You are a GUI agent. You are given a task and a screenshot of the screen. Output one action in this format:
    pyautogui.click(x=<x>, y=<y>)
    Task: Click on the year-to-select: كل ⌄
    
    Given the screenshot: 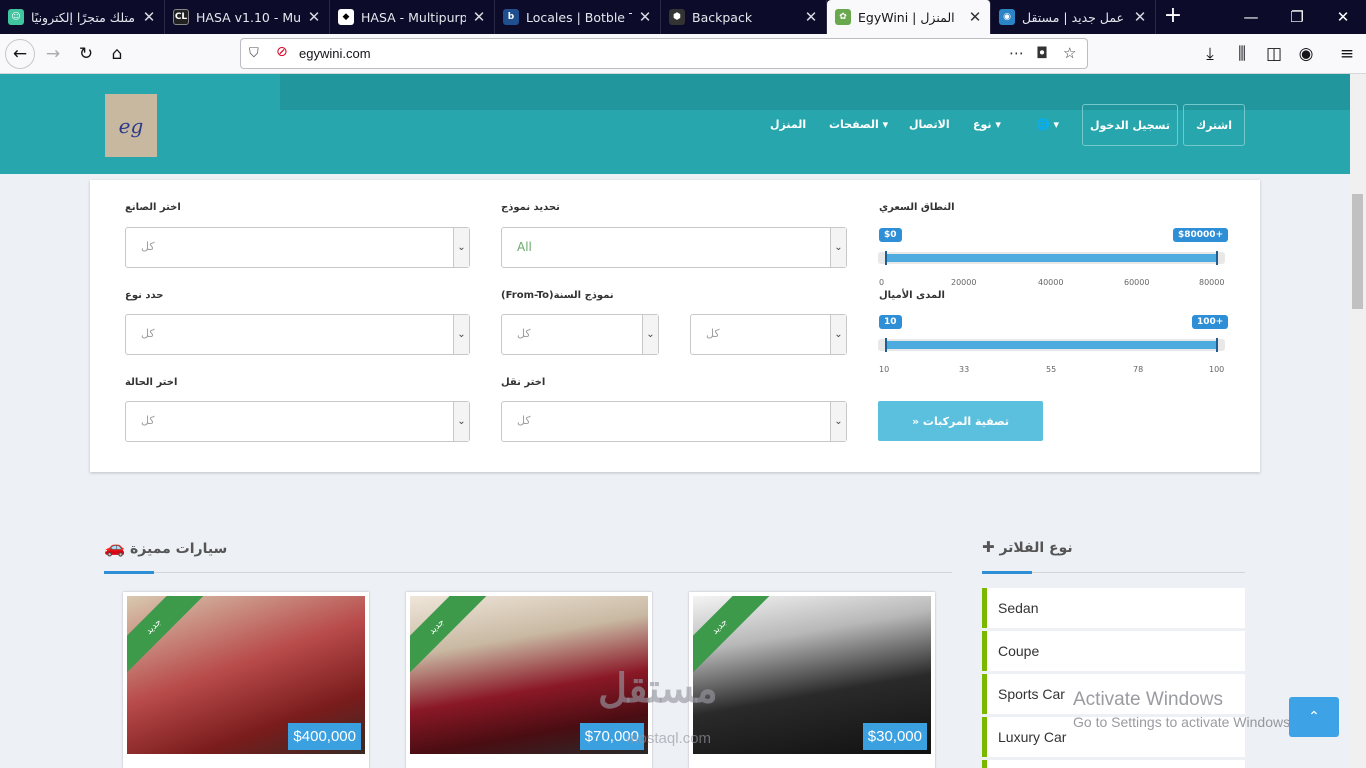 What is the action you would take?
    pyautogui.click(x=768, y=334)
    